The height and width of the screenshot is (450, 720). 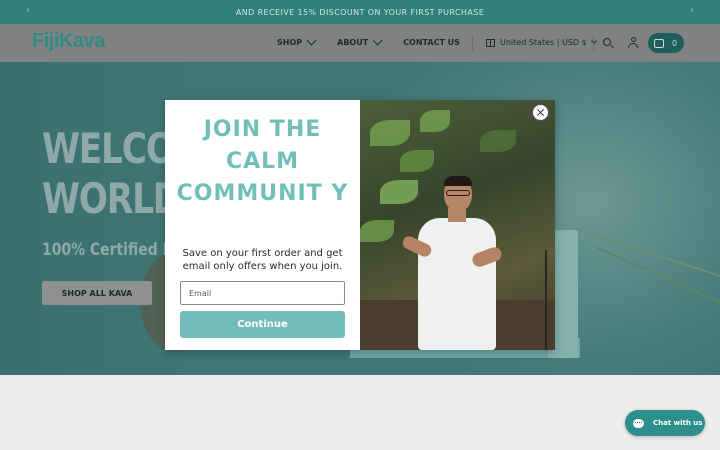 What do you see at coordinates (262, 324) in the screenshot?
I see `continue-button: Continue` at bounding box center [262, 324].